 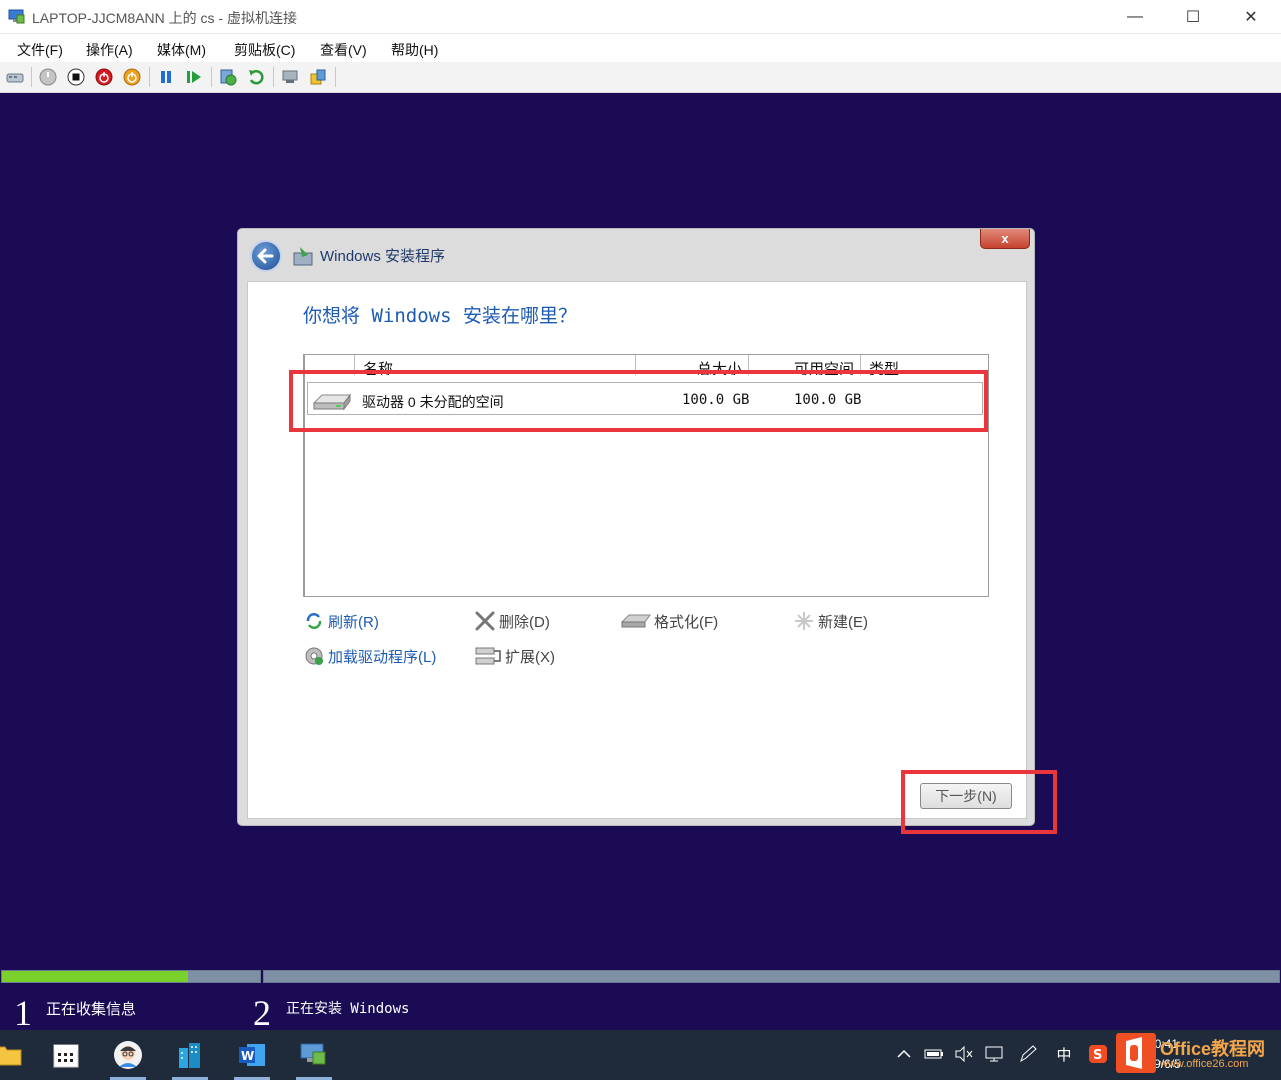 What do you see at coordinates (11, 1056) in the screenshot?
I see `file-explorer-icon` at bounding box center [11, 1056].